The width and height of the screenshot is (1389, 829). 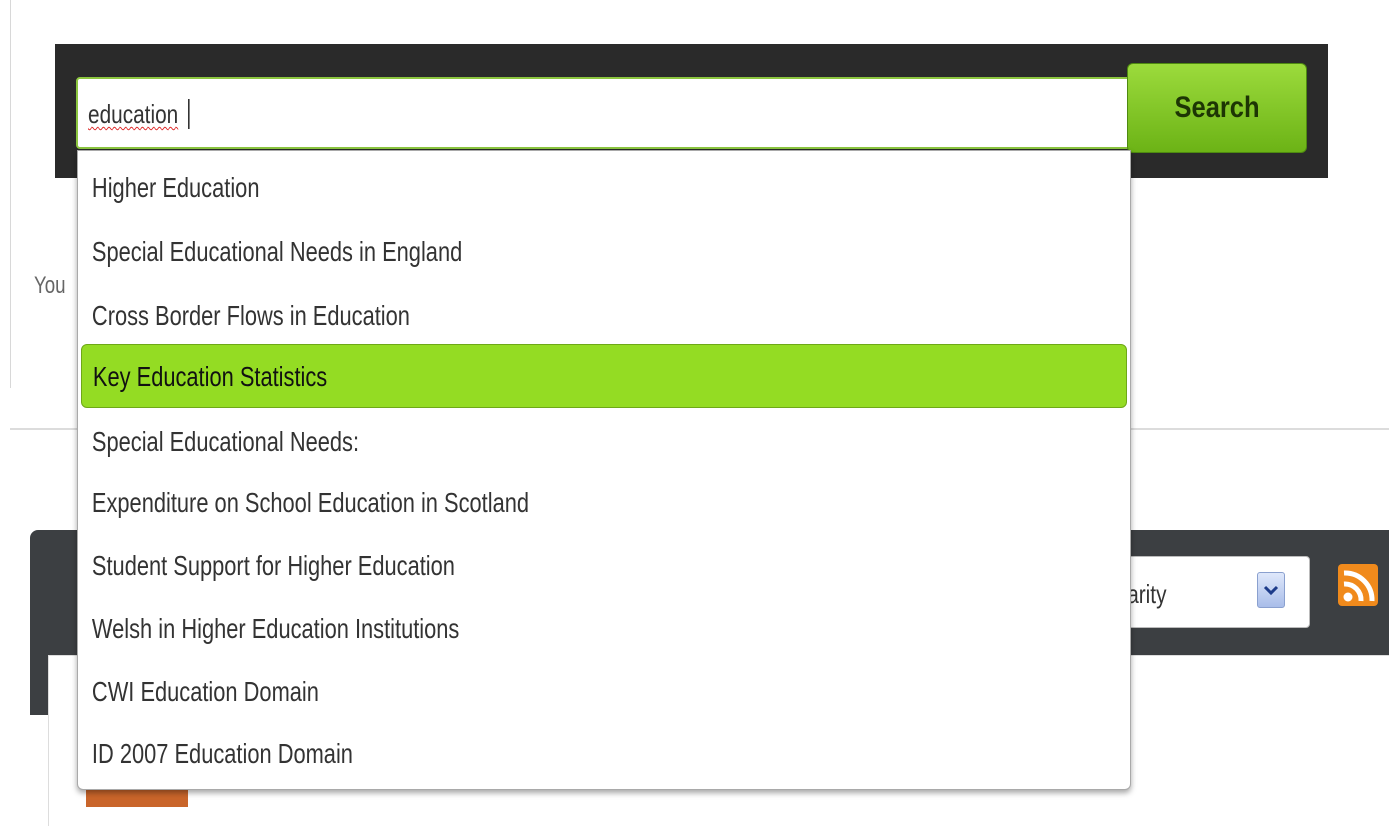 What do you see at coordinates (604, 252) in the screenshot?
I see `suggestion-item: Special Educational Needs in England` at bounding box center [604, 252].